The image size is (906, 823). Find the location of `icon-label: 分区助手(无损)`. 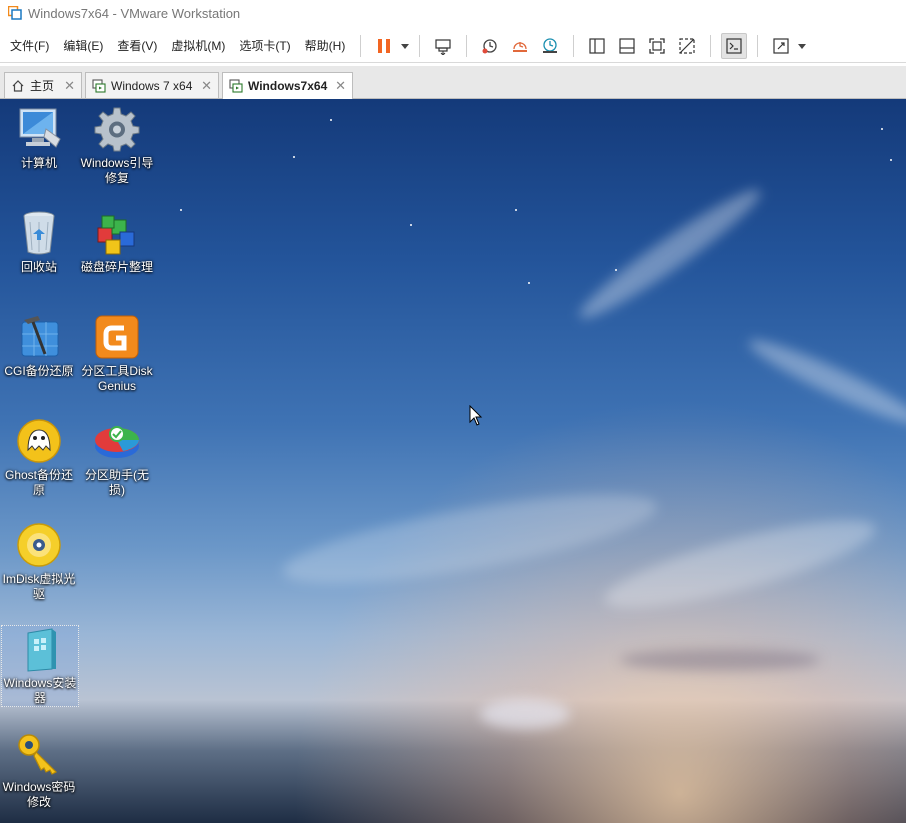

icon-label: 分区助手(无损) is located at coordinates (117, 482).